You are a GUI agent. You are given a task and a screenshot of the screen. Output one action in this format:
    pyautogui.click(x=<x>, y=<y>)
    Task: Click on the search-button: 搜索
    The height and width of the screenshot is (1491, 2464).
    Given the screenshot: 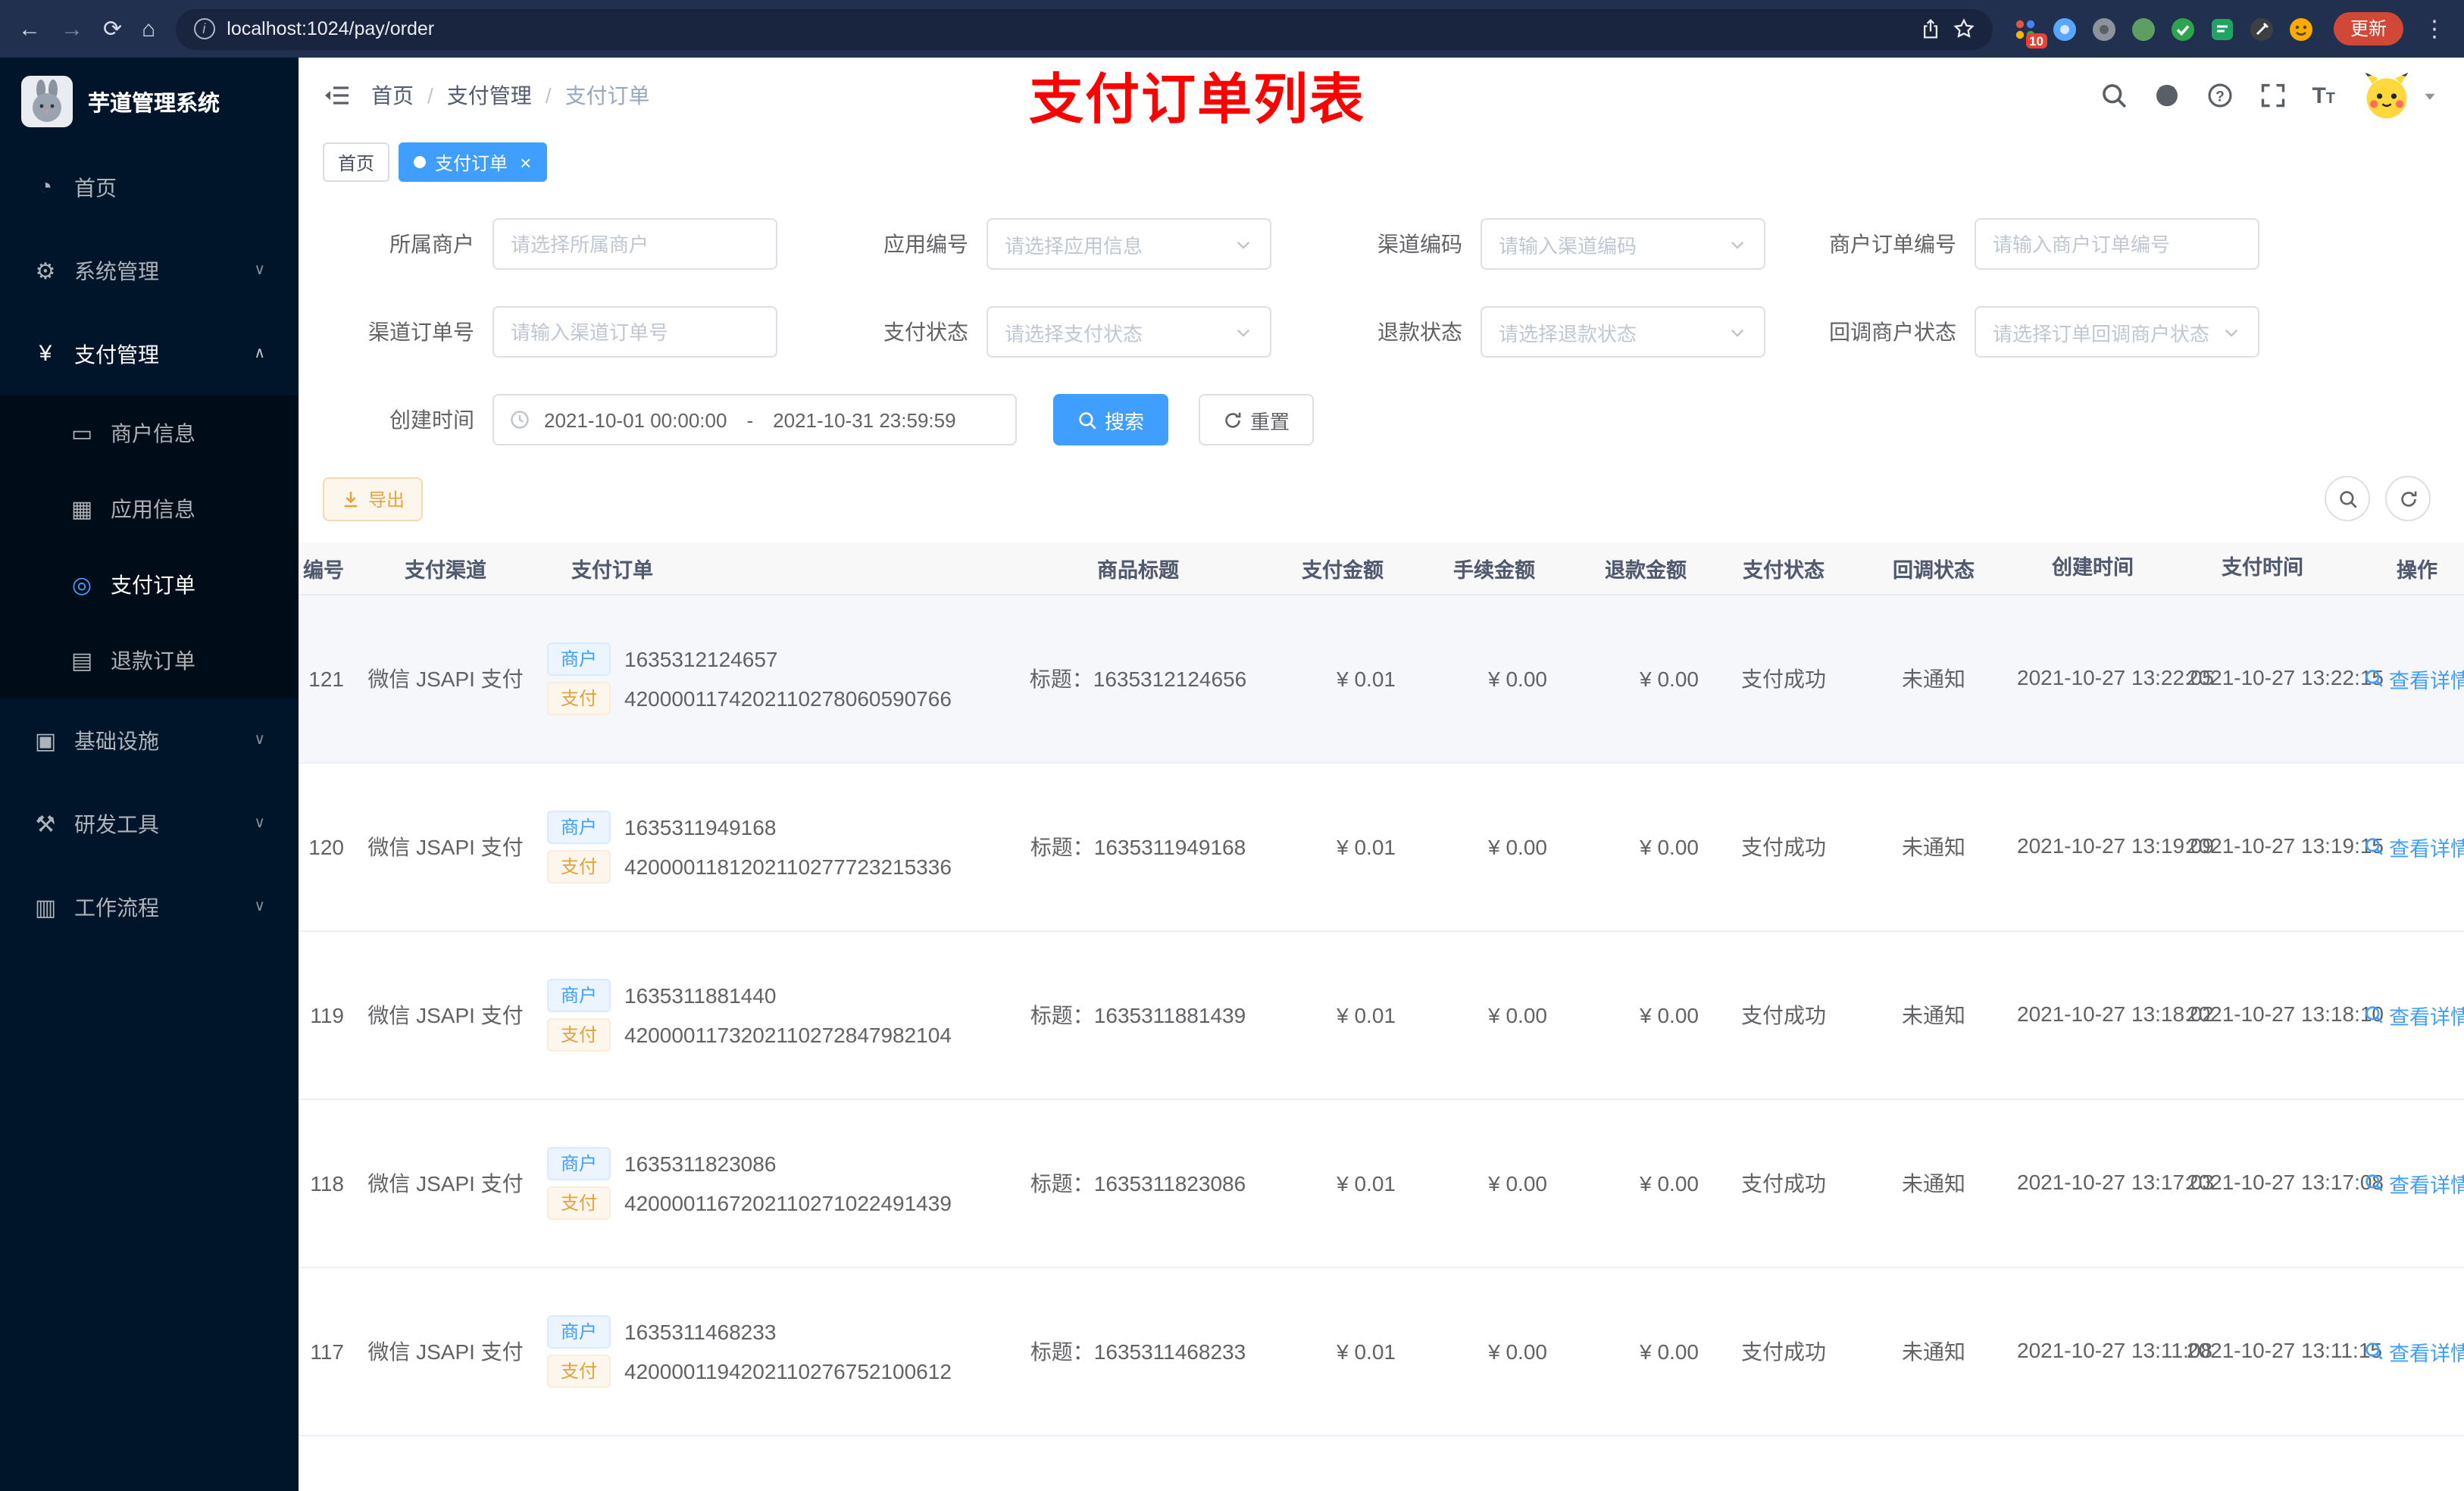 What is the action you would take?
    pyautogui.click(x=1111, y=419)
    